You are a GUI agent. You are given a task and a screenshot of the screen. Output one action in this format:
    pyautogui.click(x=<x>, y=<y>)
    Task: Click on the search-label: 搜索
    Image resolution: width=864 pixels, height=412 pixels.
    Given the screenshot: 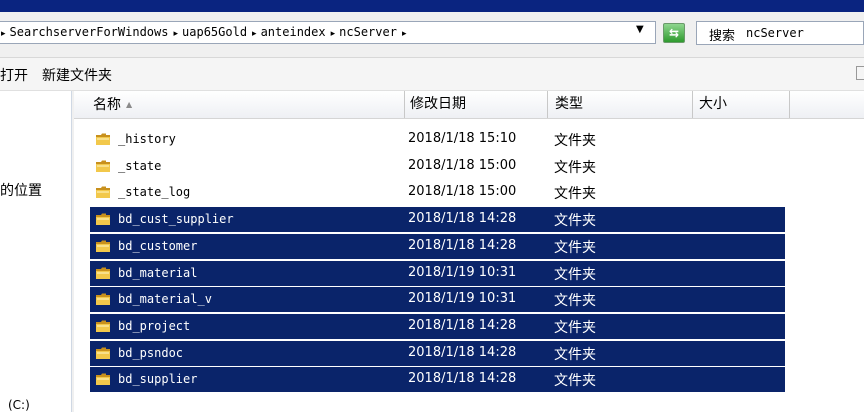 What is the action you would take?
    pyautogui.click(x=722, y=36)
    